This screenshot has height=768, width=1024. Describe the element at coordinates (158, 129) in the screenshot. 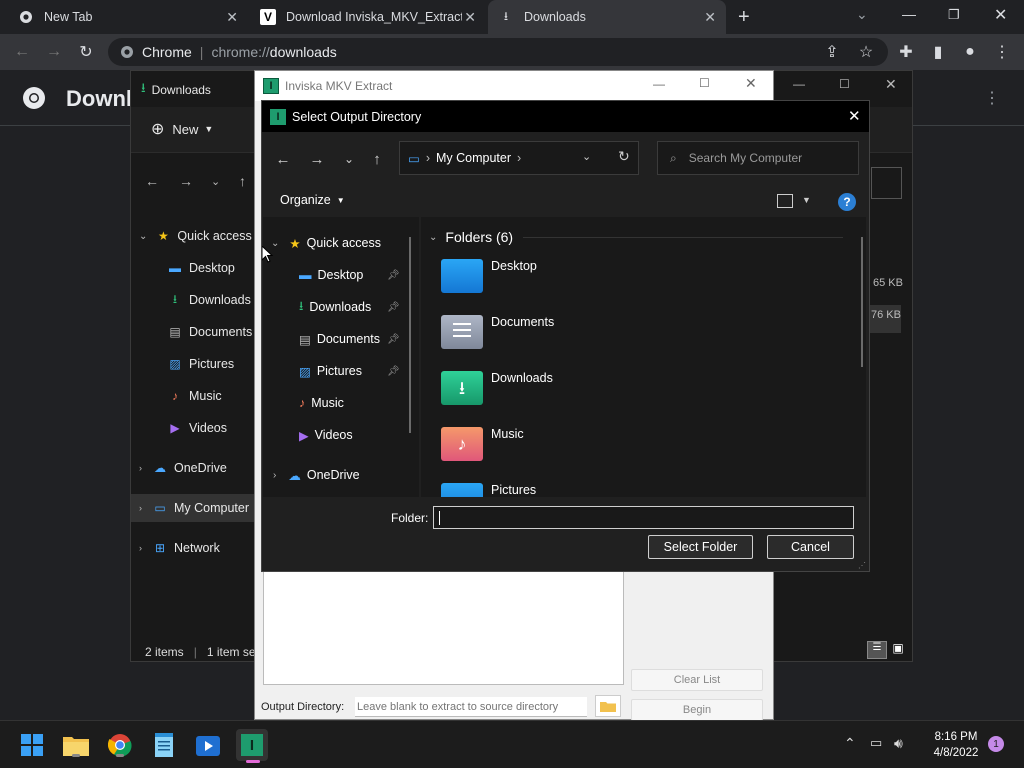

I see `plus-circle-icon: ⊕` at that location.